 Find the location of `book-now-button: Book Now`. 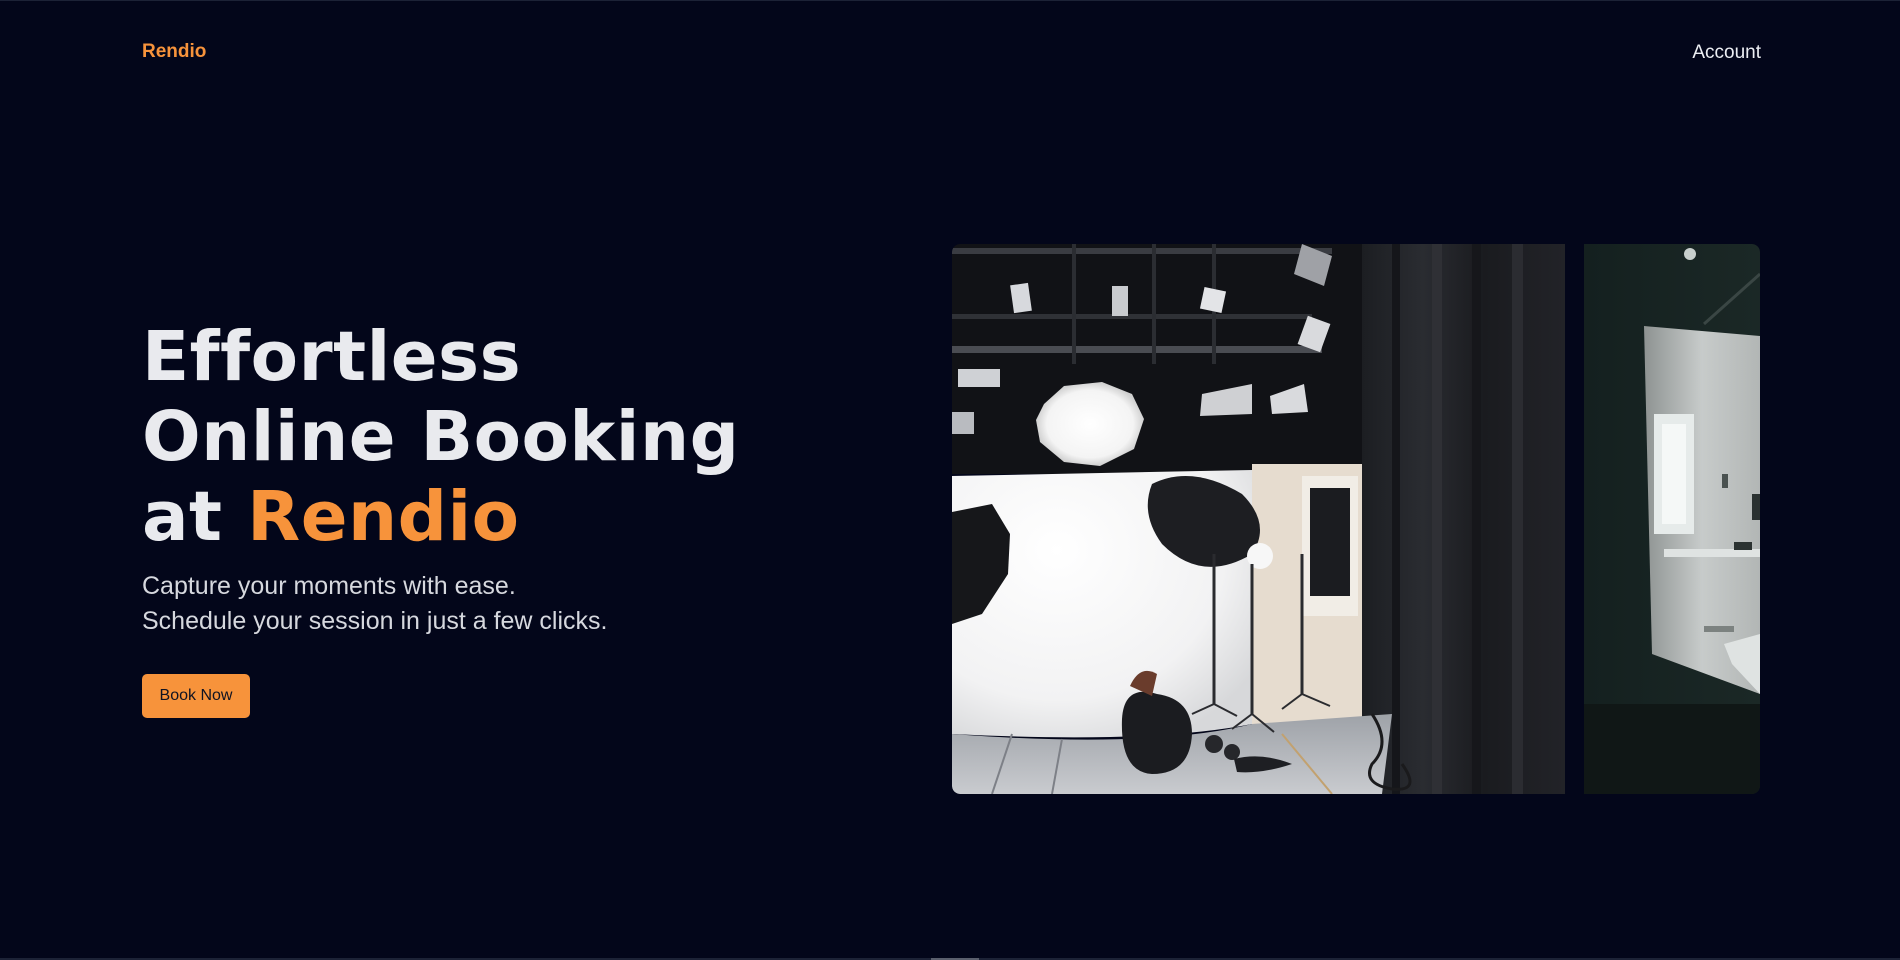

book-now-button: Book Now is located at coordinates (196, 696).